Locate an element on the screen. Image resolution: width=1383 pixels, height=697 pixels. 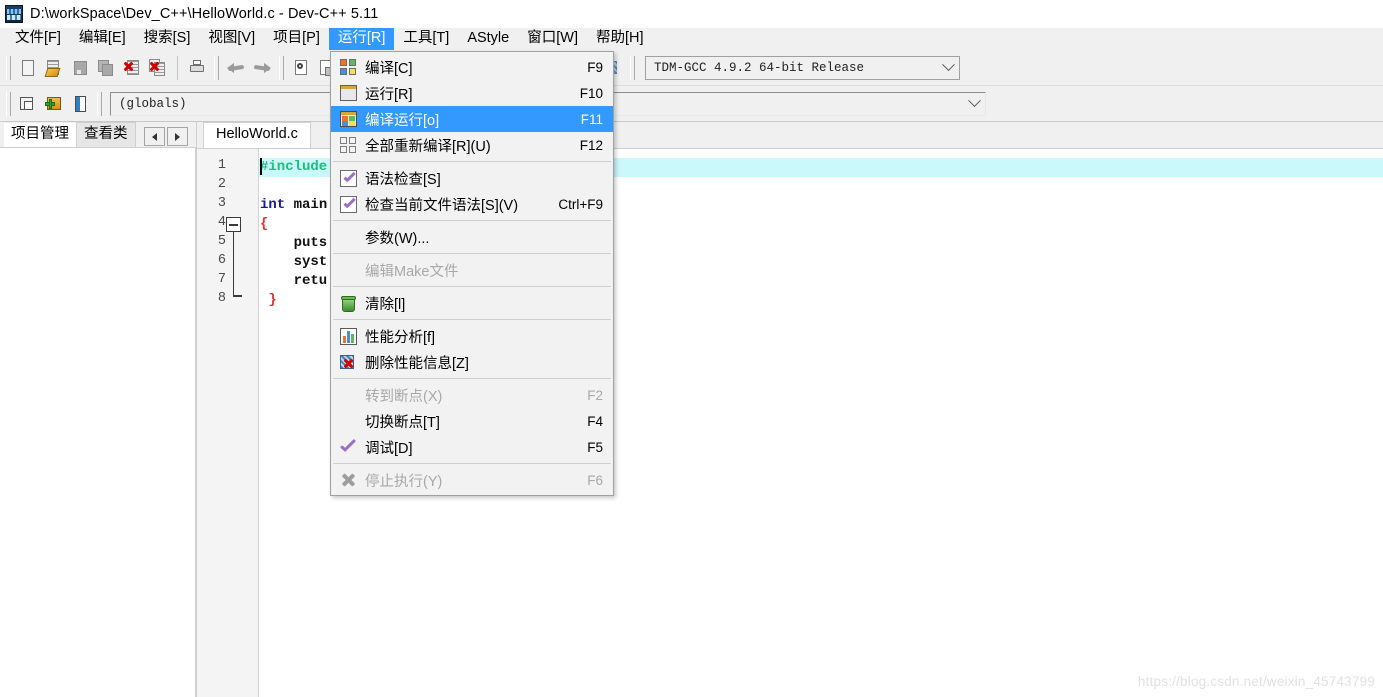
menu-item-rebuild-all: 全部重新编译[R](U) F12 is located at coordinates (472, 145).